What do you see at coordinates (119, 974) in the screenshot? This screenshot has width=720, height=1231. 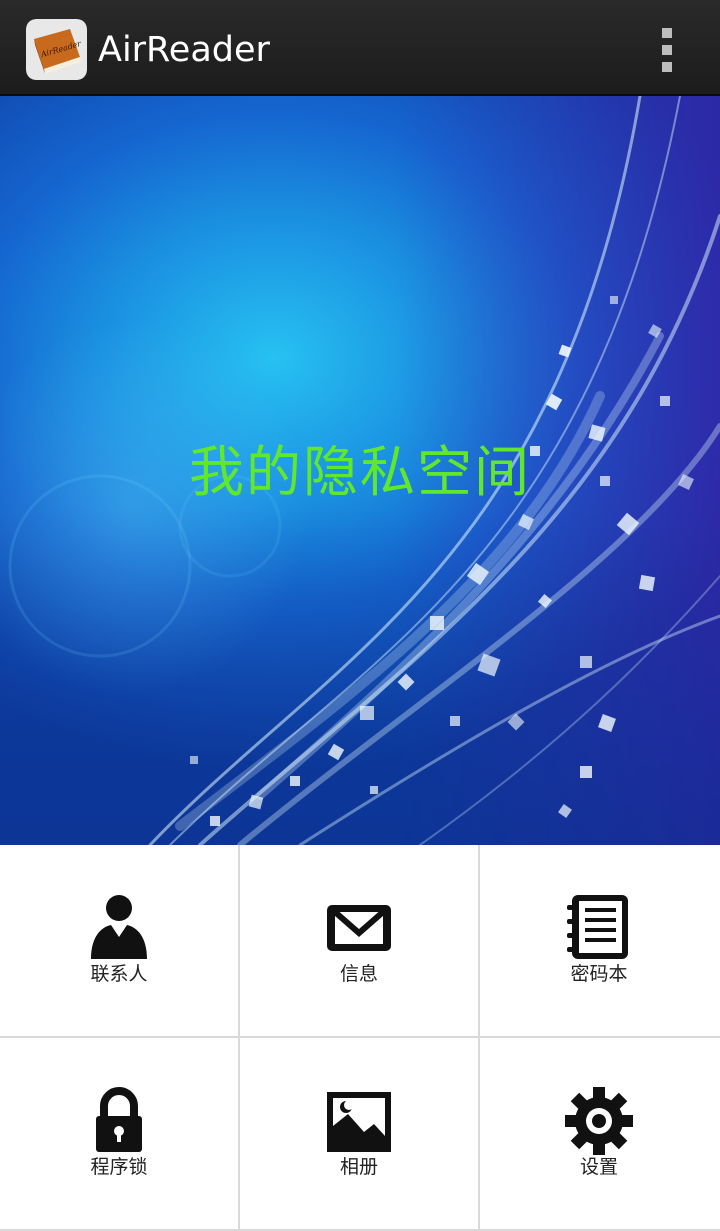 I see `grid-item-label: 联系人` at bounding box center [119, 974].